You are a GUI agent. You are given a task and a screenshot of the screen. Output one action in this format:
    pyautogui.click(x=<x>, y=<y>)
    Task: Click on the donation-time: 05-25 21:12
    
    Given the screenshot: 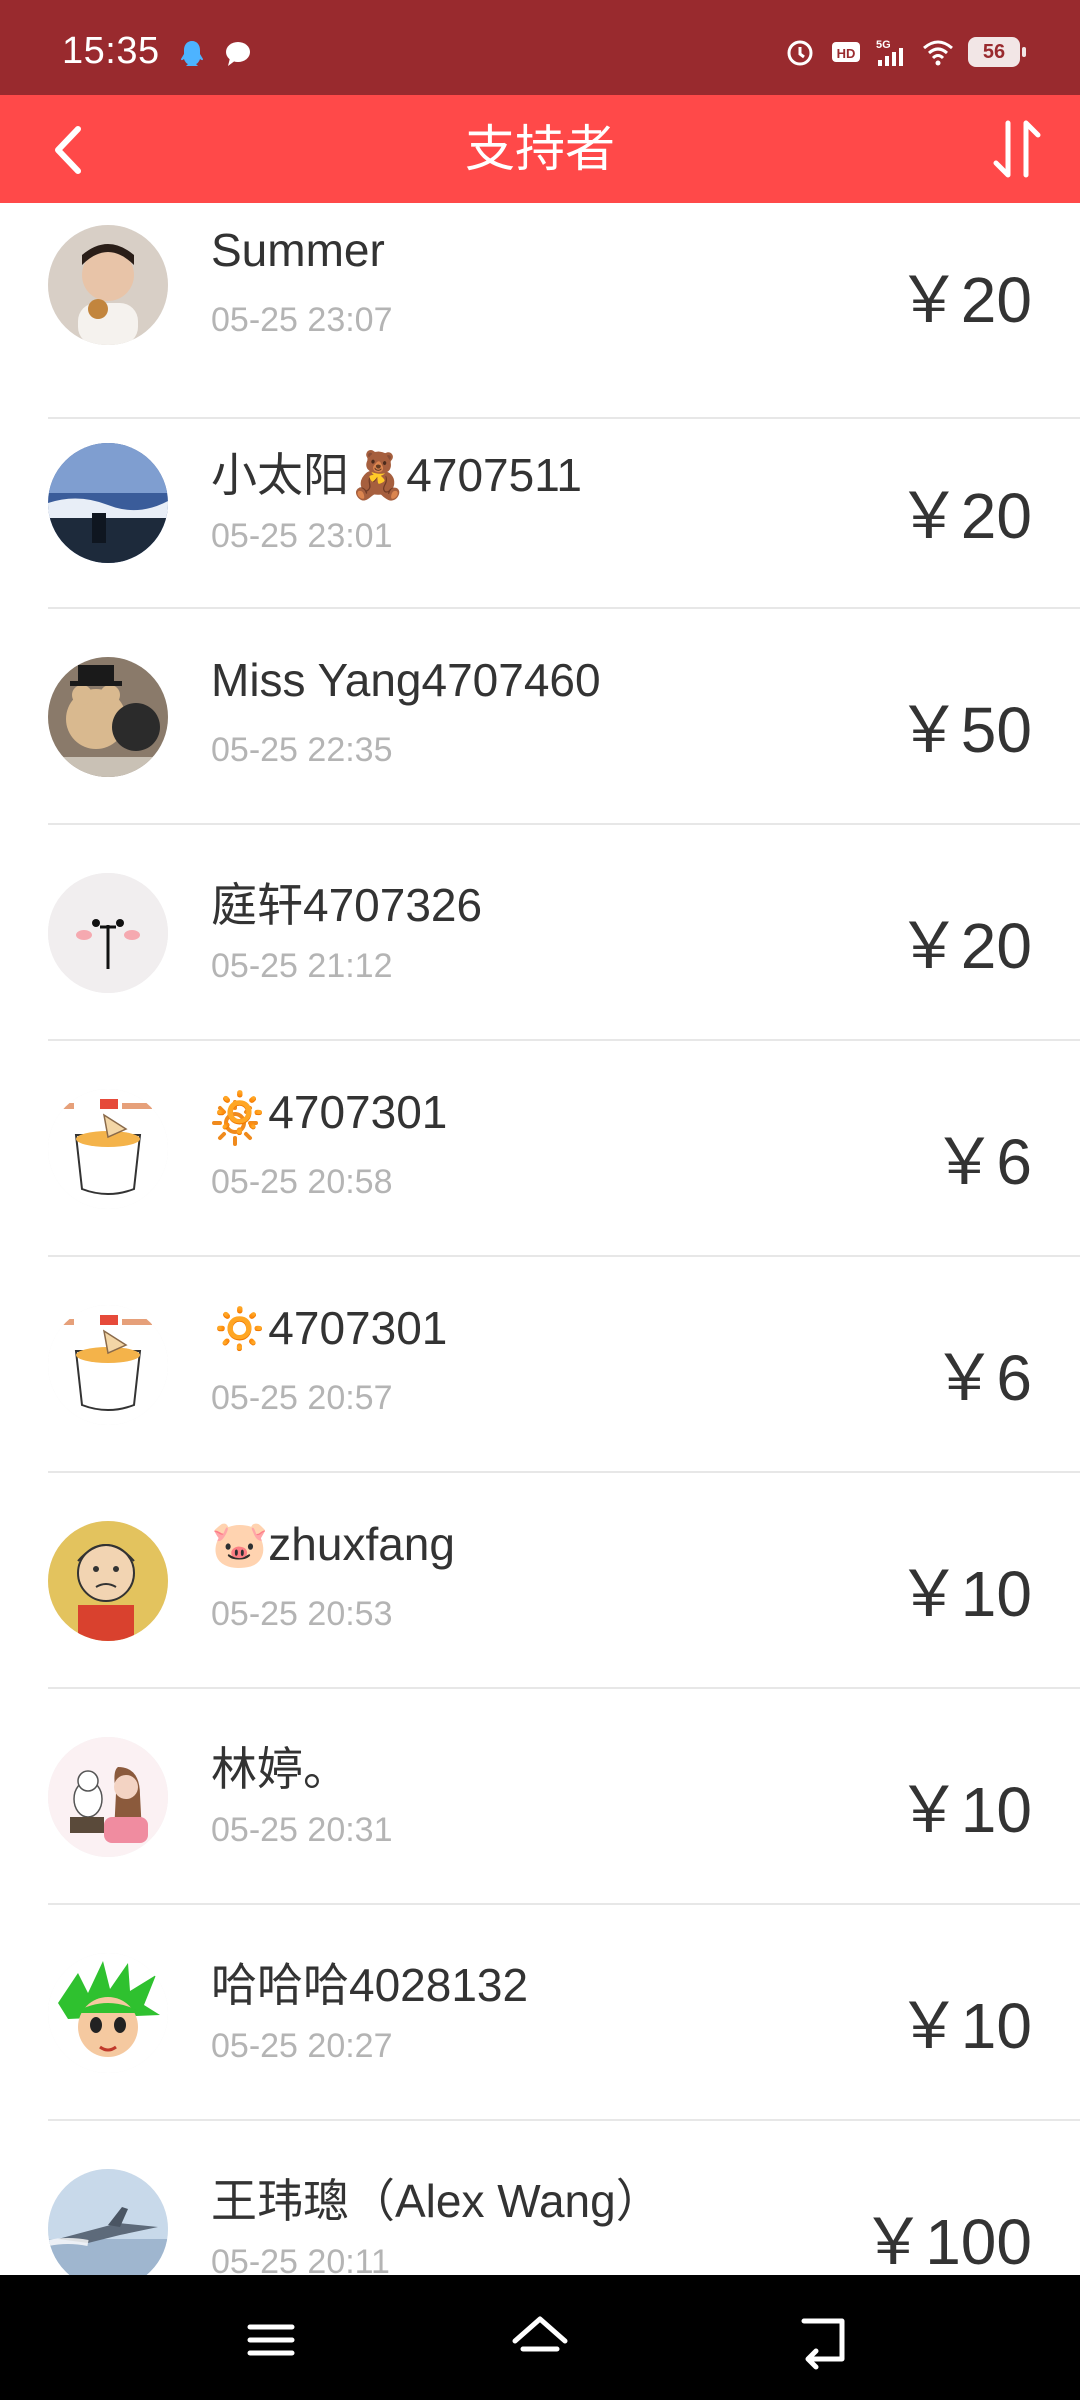 What is the action you would take?
    pyautogui.click(x=302, y=966)
    